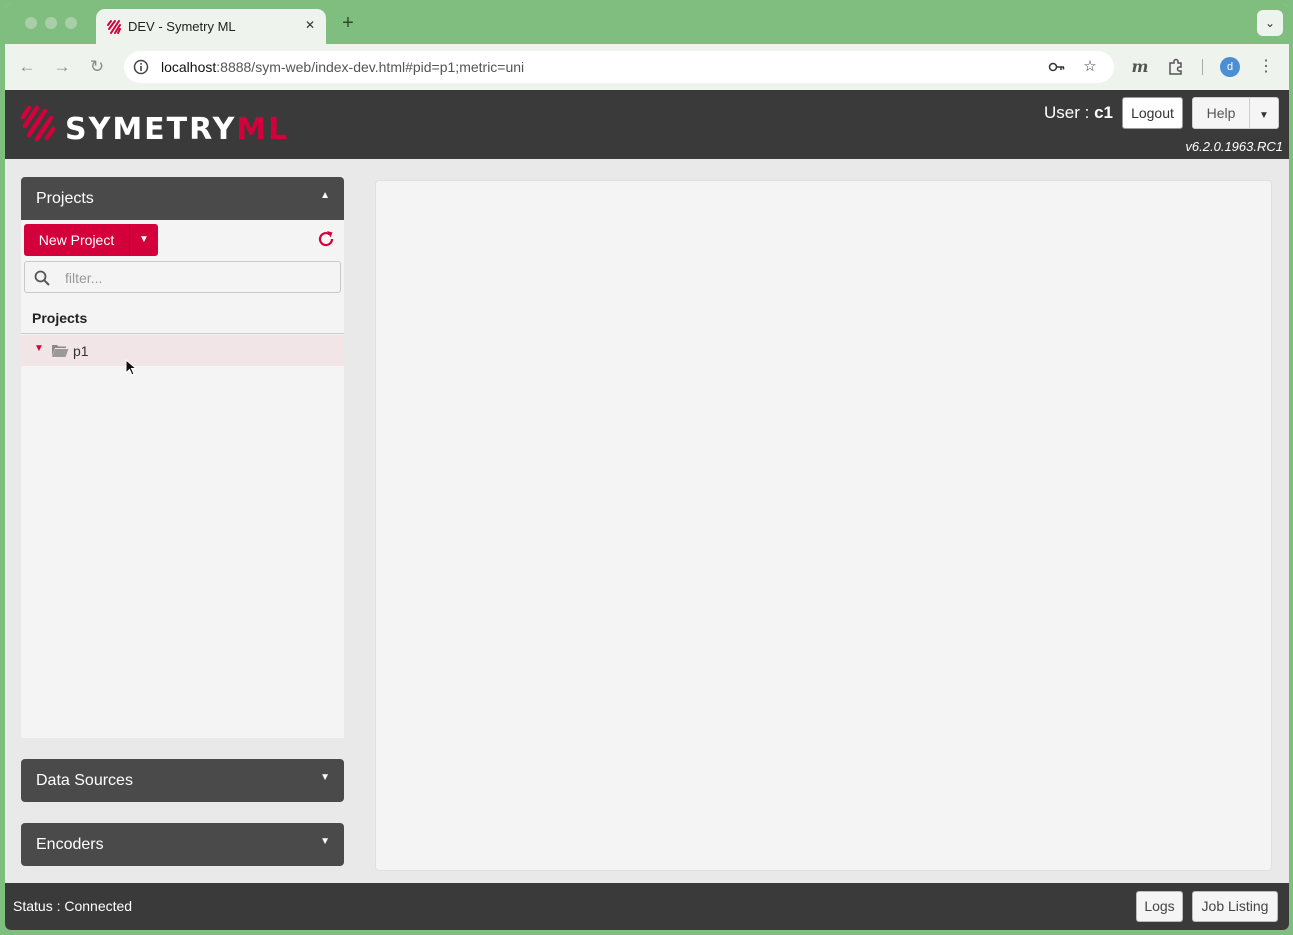  Describe the element at coordinates (1266, 67) in the screenshot. I see `browser-menu-icon: ⋮` at that location.